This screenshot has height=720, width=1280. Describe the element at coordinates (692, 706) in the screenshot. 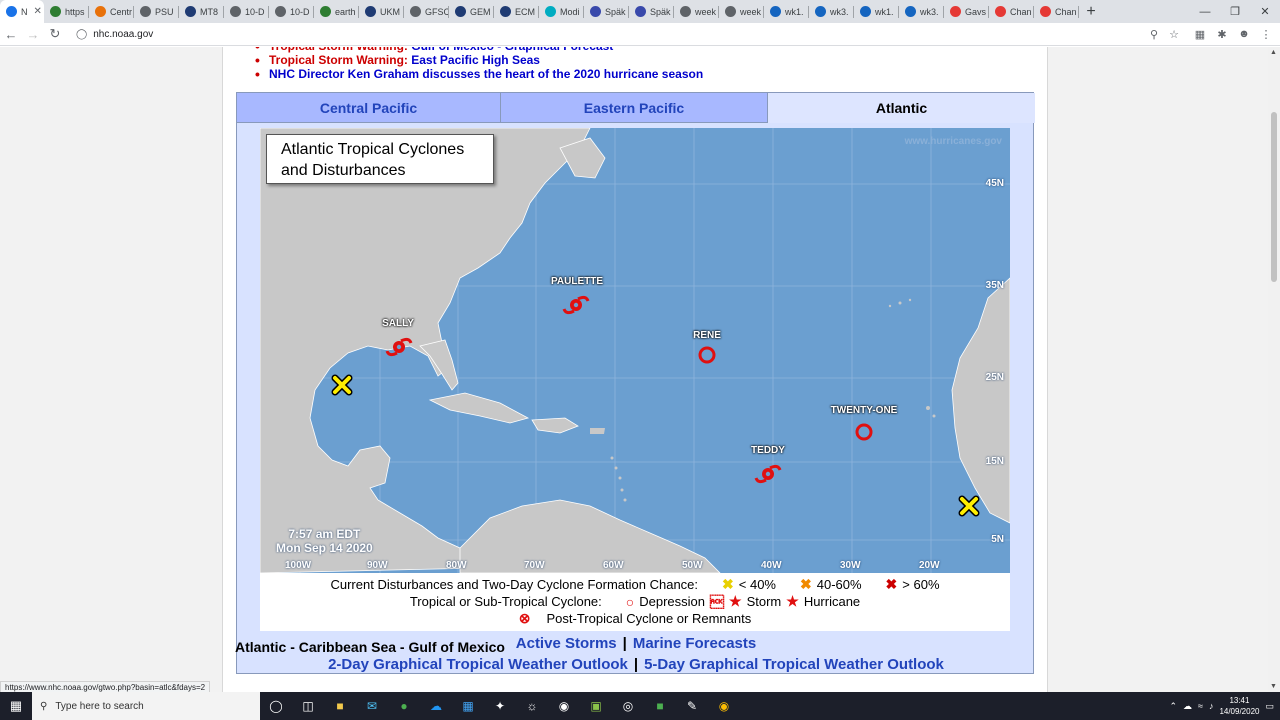

I see `notes-app-icon: ✎` at that location.